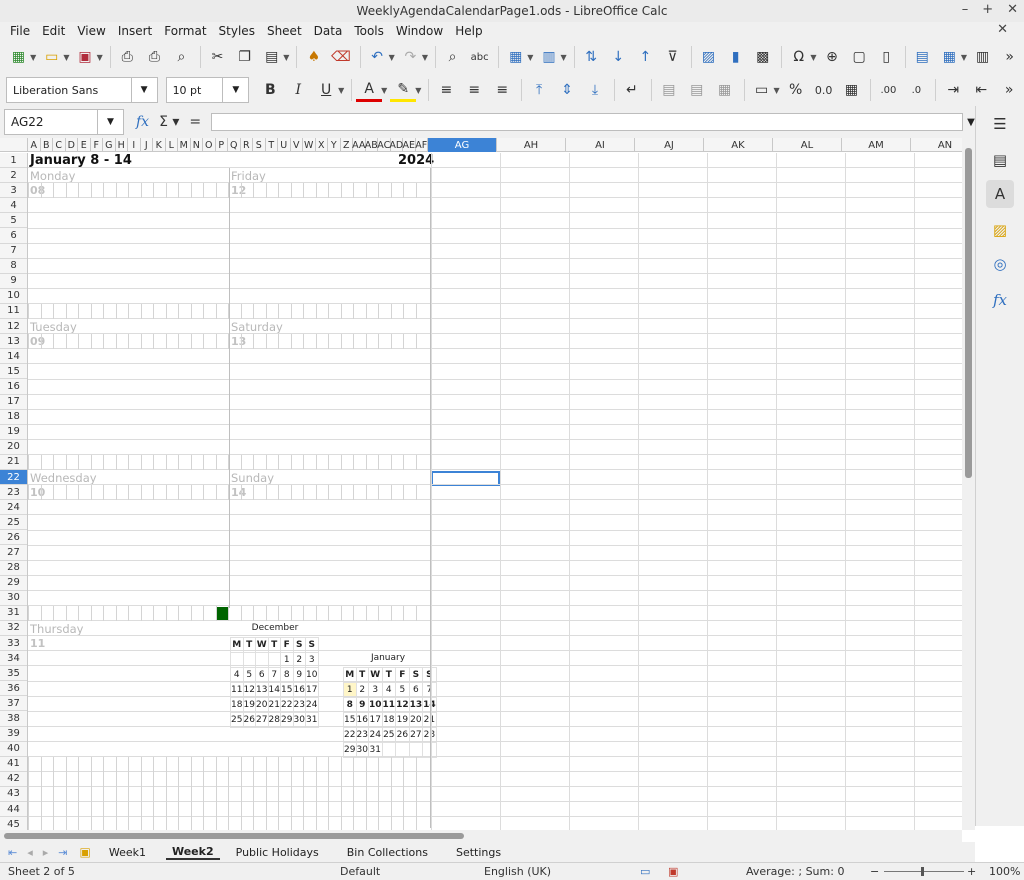 The height and width of the screenshot is (880, 1024). What do you see at coordinates (13, 191) in the screenshot?
I see `row-header-3: 3` at bounding box center [13, 191].